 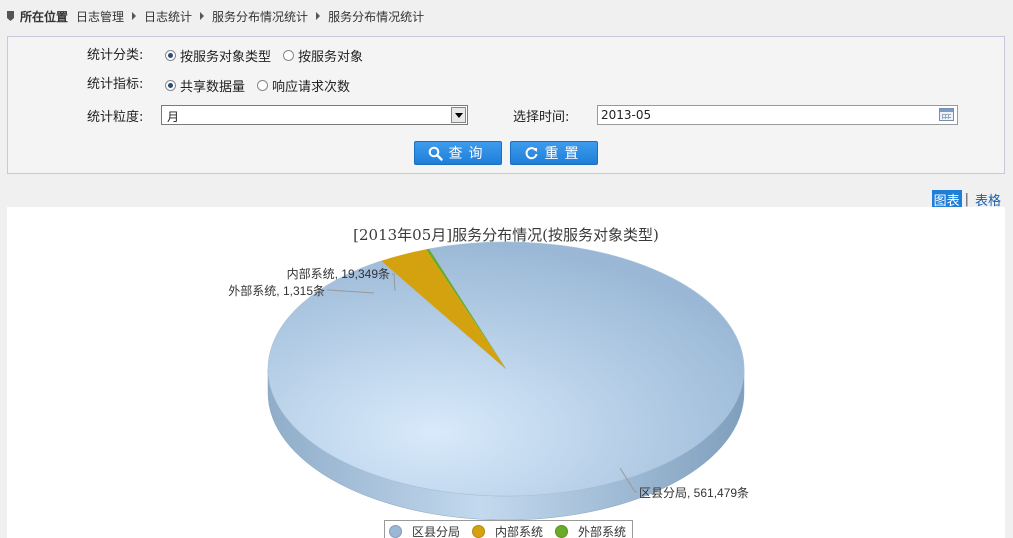 I want to click on location-pin-icon, so click(x=10, y=16).